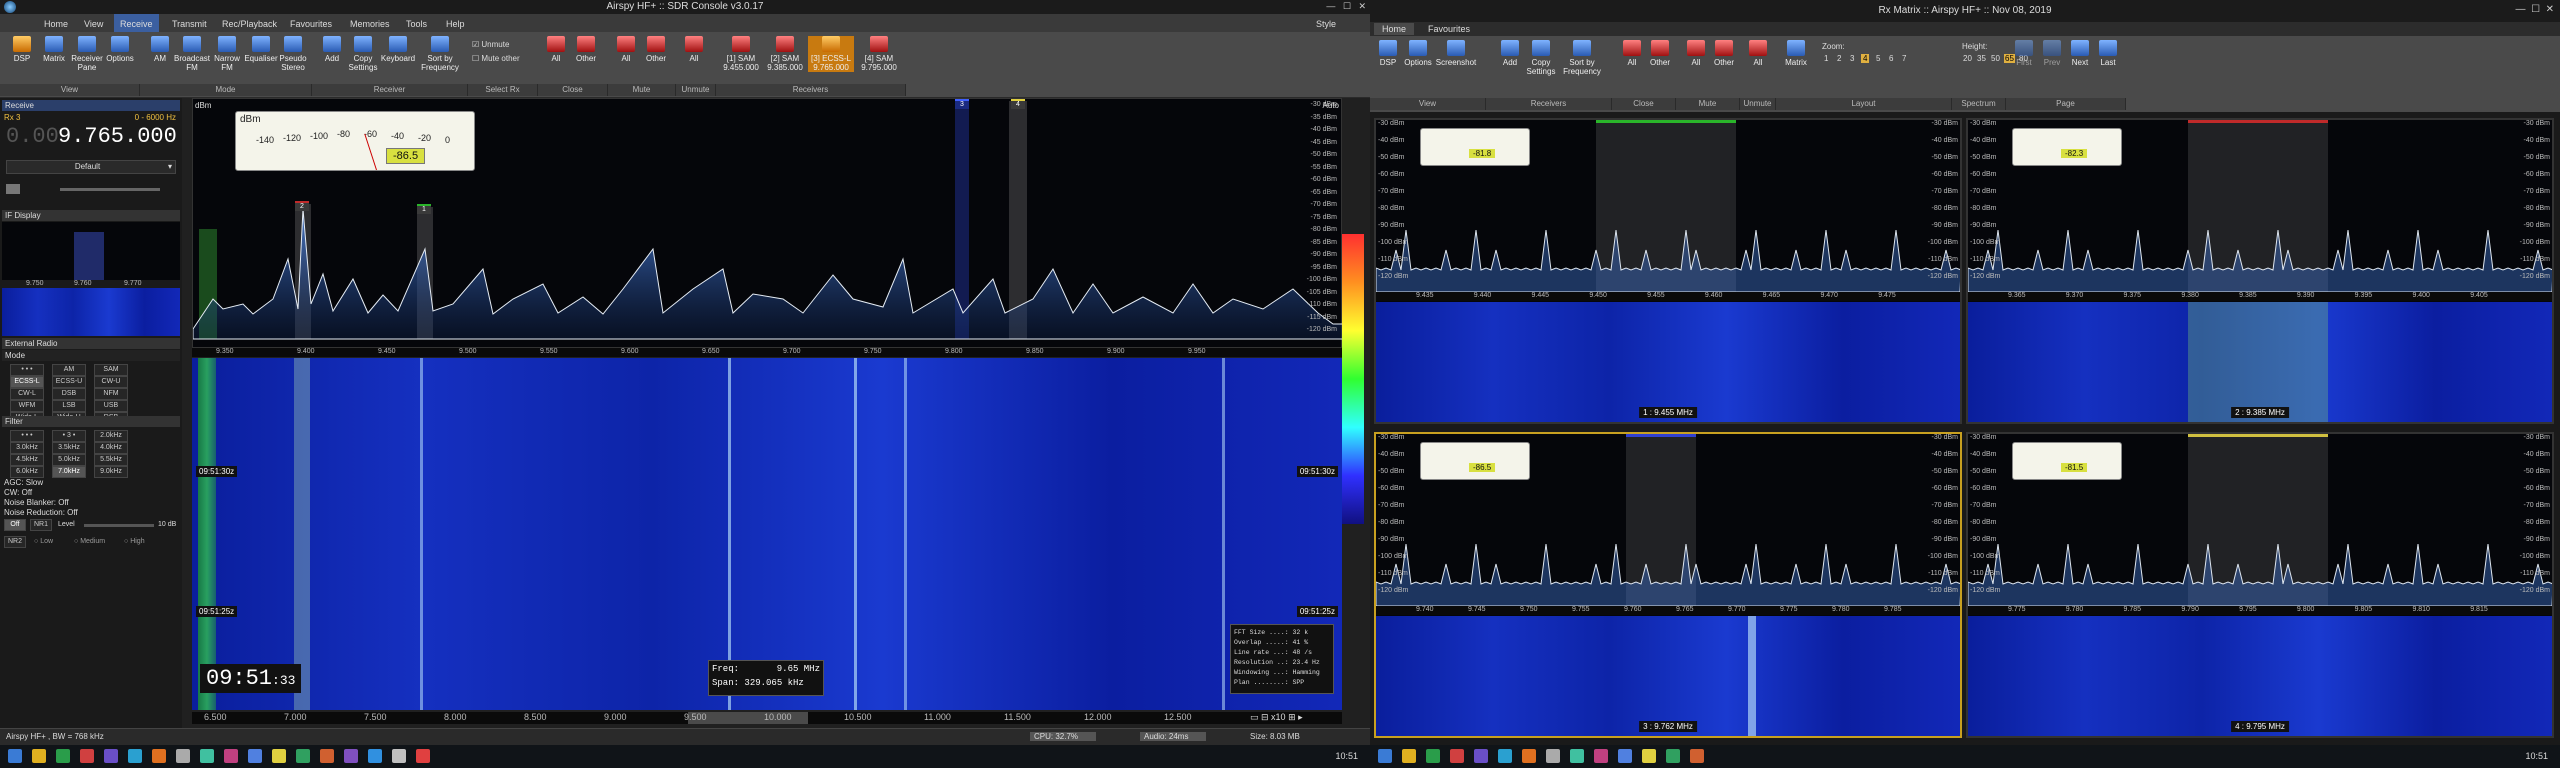 This screenshot has width=2560, height=768. What do you see at coordinates (2108, 53) in the screenshot?
I see `last-page-button: Last` at bounding box center [2108, 53].